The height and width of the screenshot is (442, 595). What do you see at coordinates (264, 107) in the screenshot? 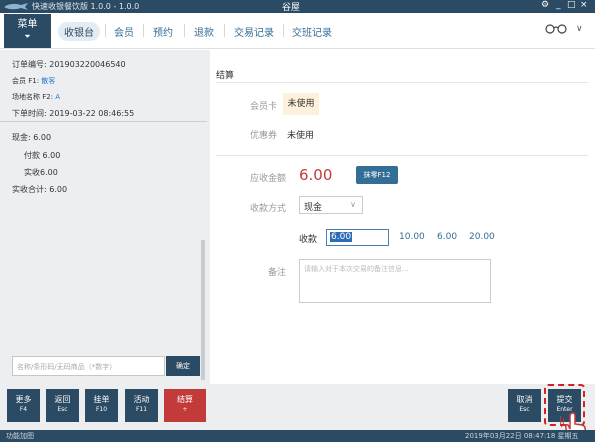
I see `member-card-label: 会员卡` at bounding box center [264, 107].